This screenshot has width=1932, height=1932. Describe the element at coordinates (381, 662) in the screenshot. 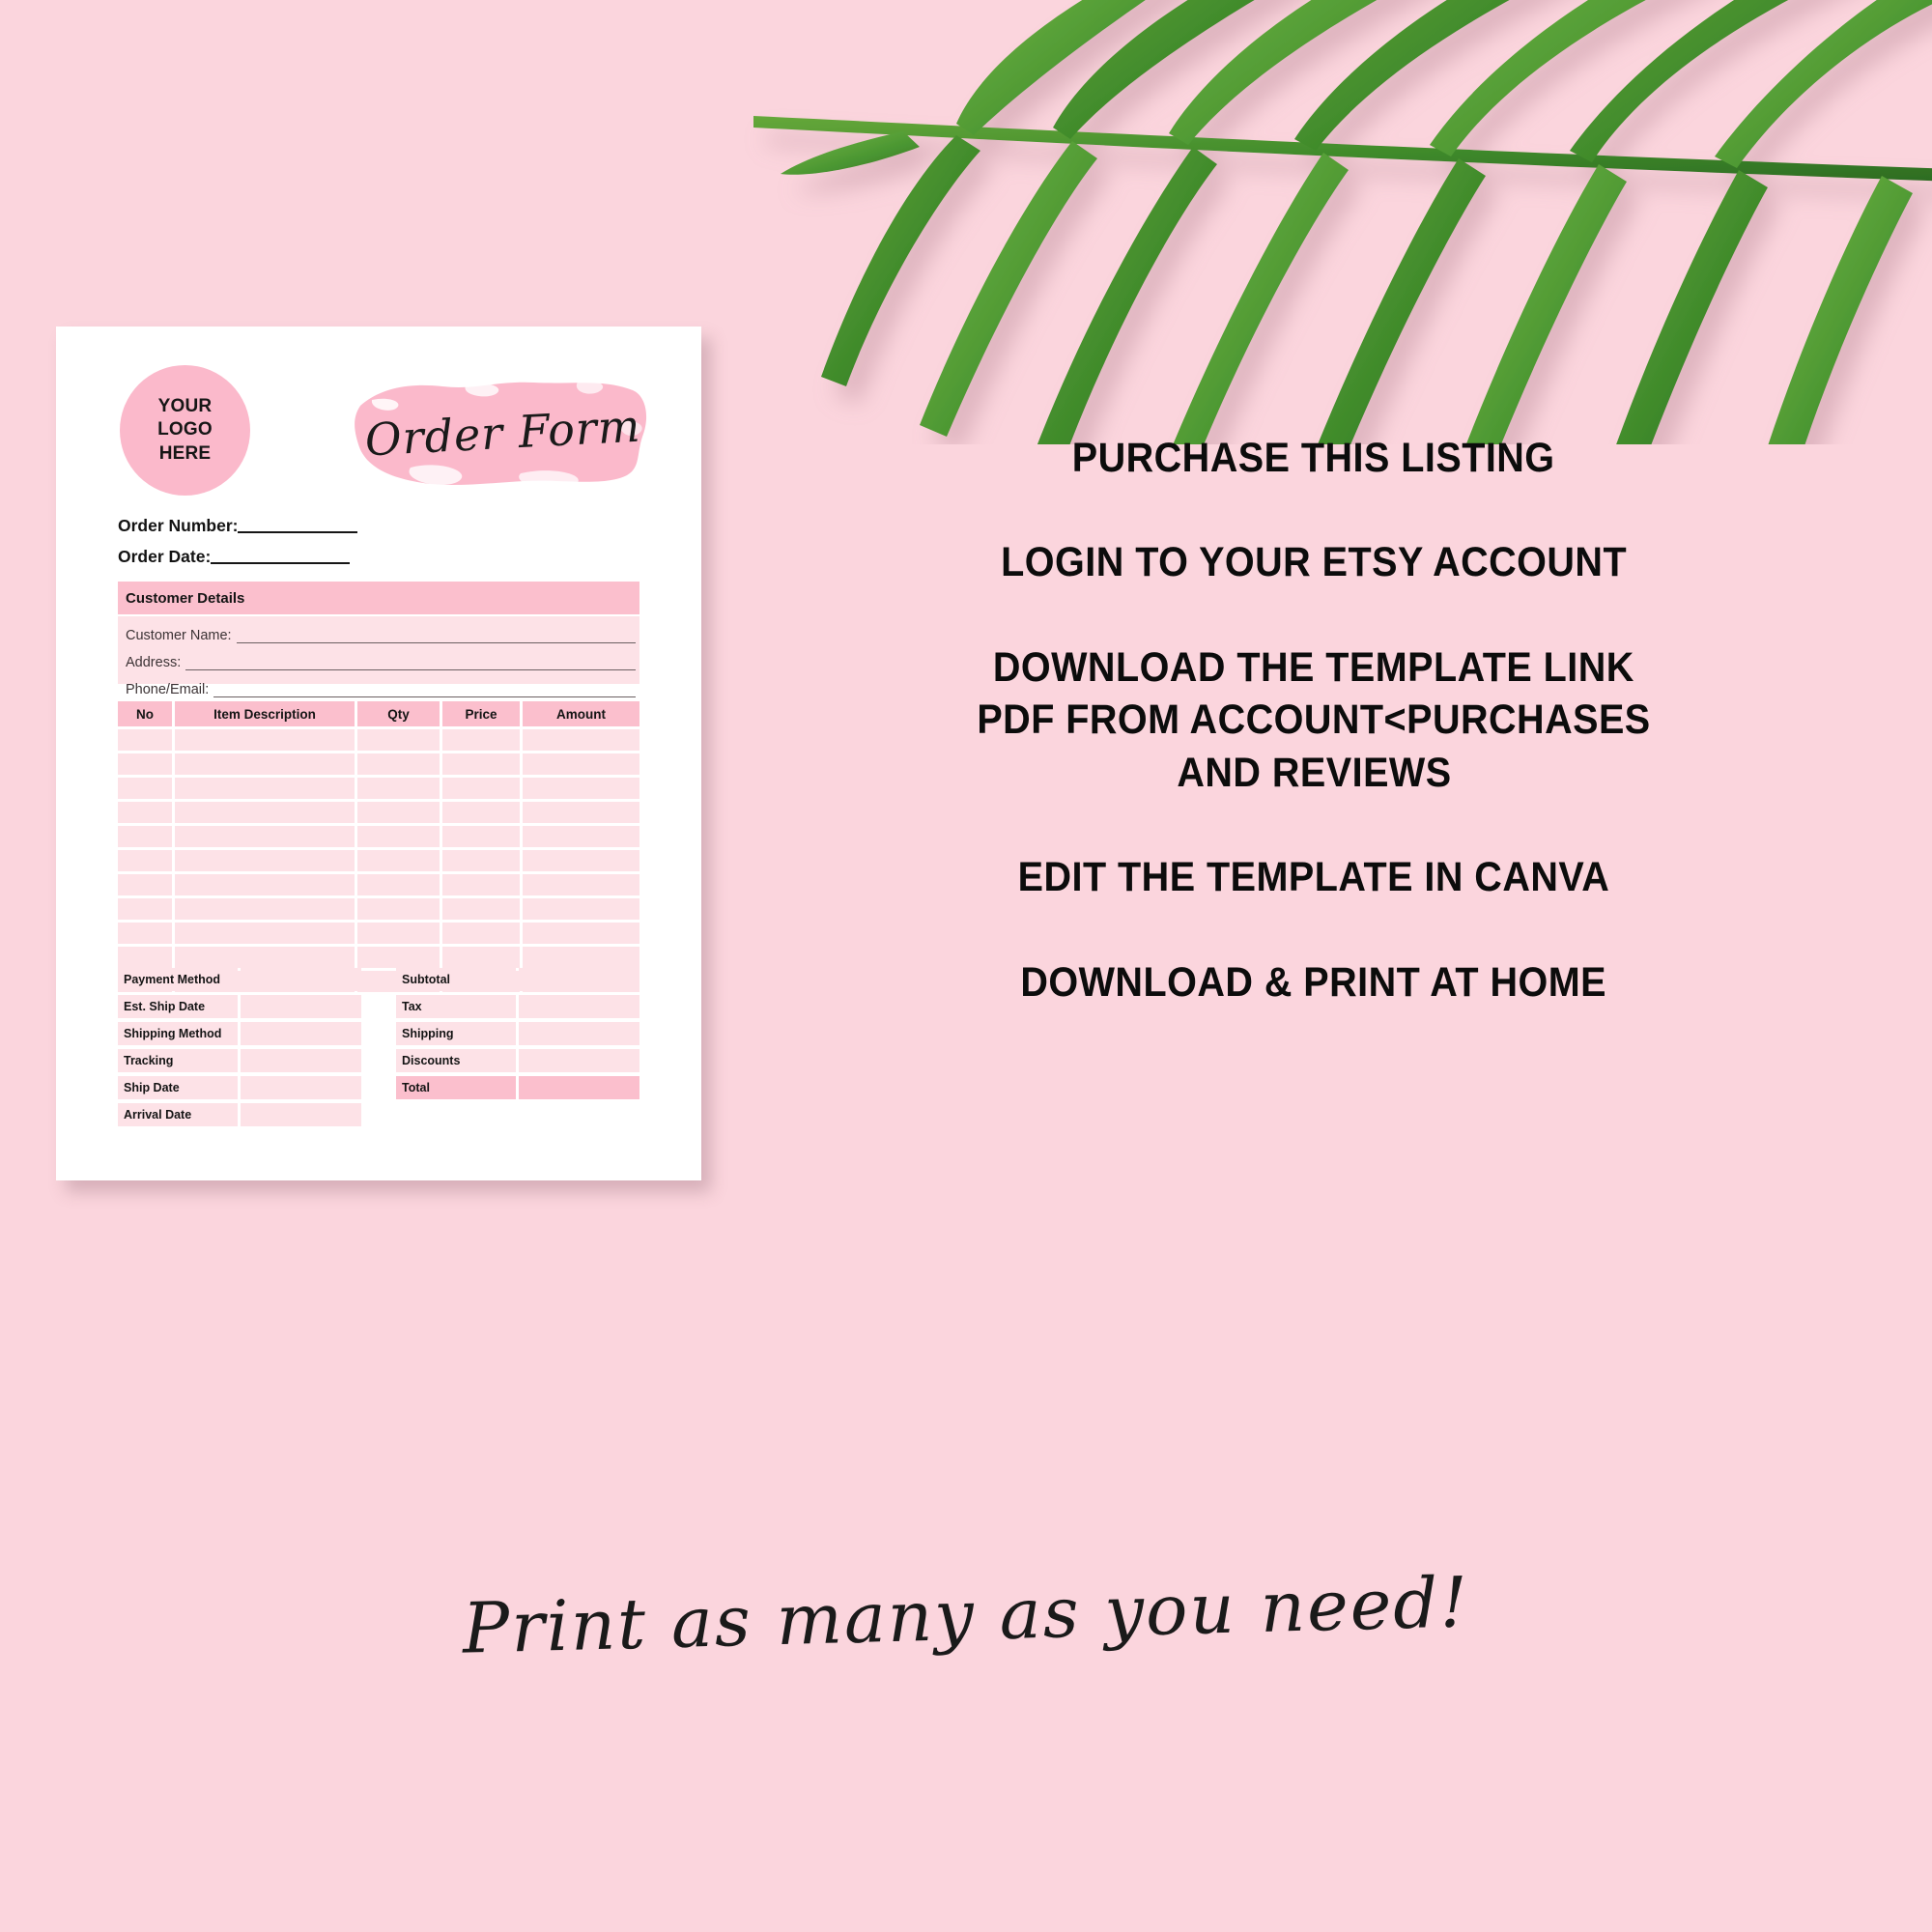

I see `address-field: Address:` at that location.